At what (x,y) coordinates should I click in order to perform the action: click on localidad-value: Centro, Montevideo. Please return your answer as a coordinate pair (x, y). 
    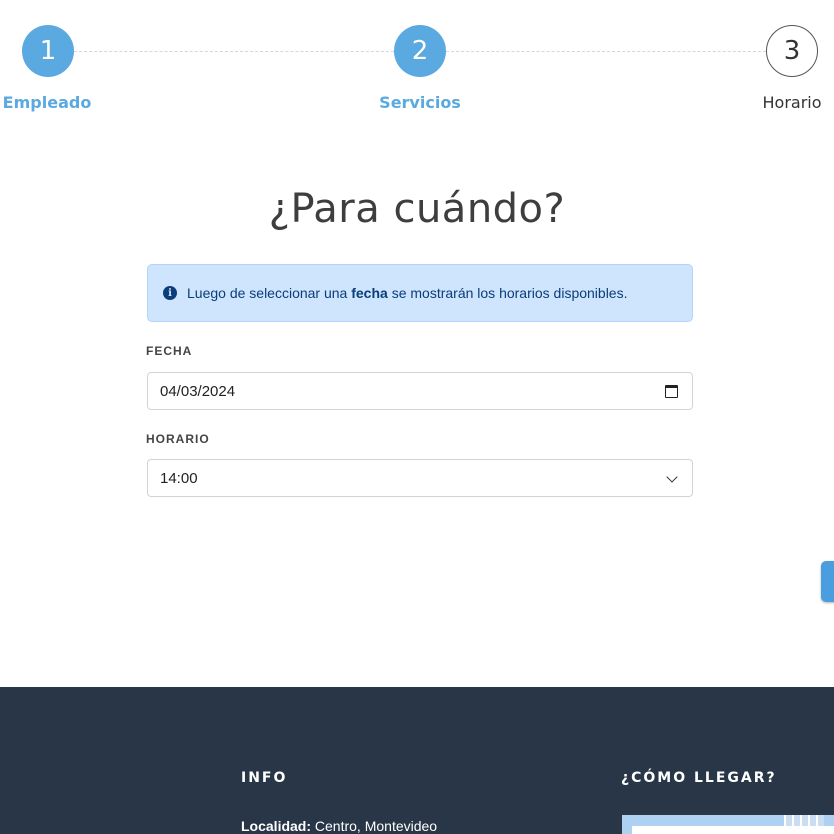
    Looking at the image, I should click on (374, 826).